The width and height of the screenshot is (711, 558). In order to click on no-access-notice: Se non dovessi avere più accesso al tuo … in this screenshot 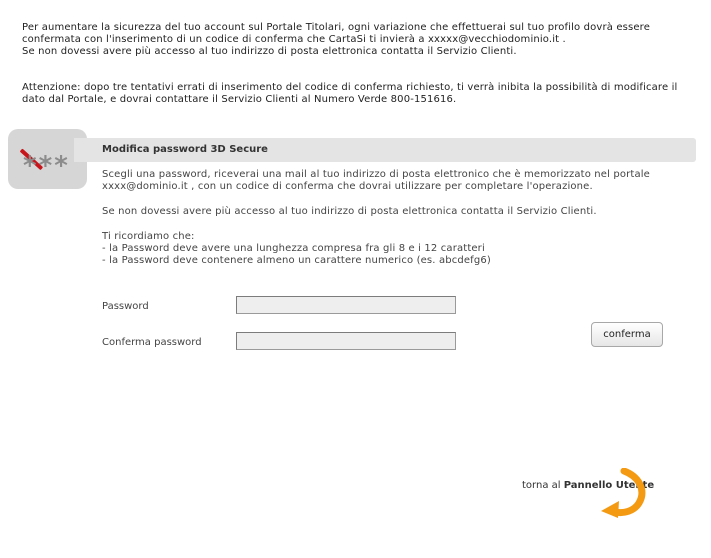, I will do `click(269, 51)`.